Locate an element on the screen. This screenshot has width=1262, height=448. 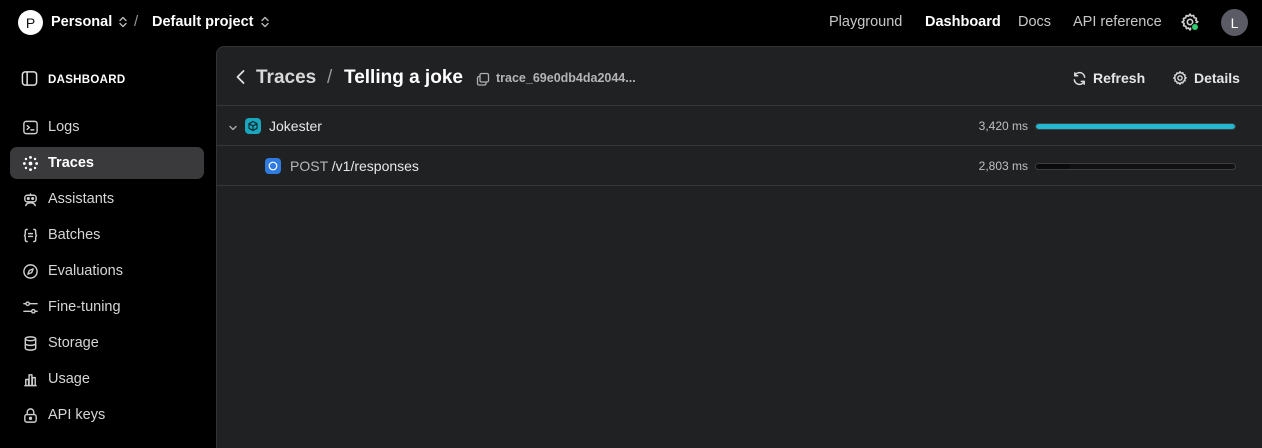
span-duration: 3,420 ms is located at coordinates (1003, 126).